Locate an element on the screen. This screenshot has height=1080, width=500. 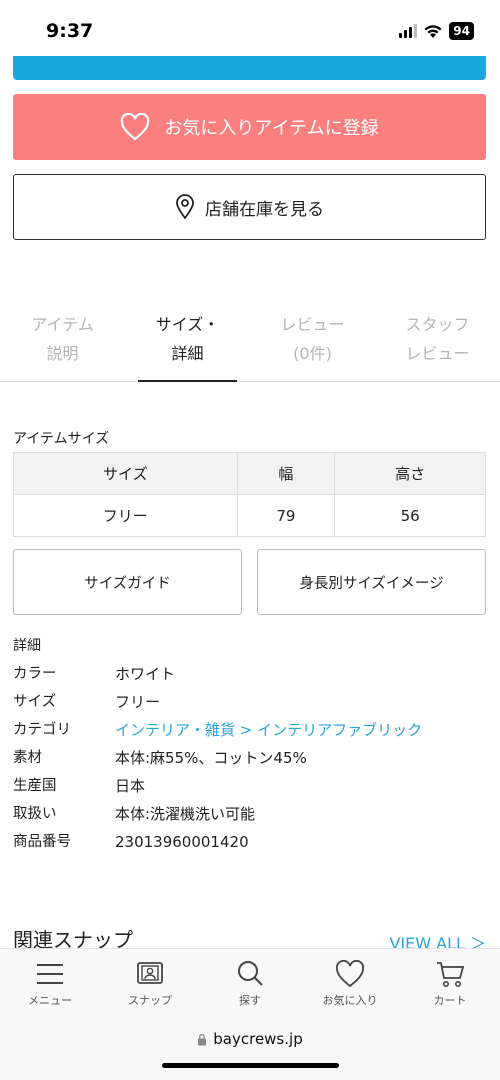
menu-icon is located at coordinates (50, 974).